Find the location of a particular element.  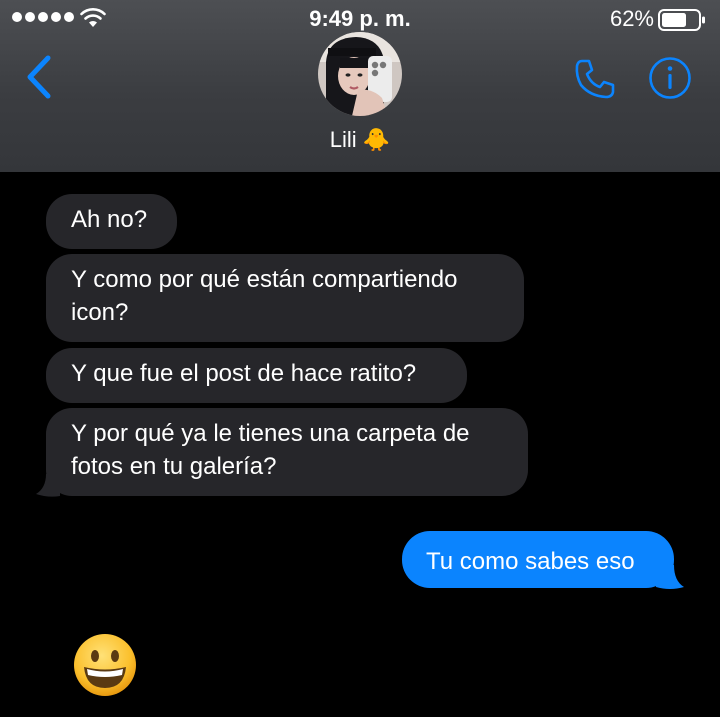

message-text: Ah no? is located at coordinates (109, 219).